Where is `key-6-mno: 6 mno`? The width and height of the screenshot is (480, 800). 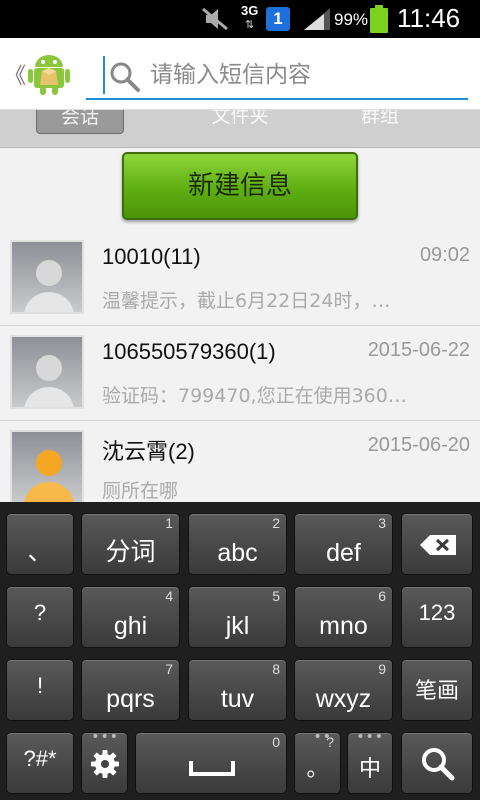 key-6-mno: 6 mno is located at coordinates (343, 617).